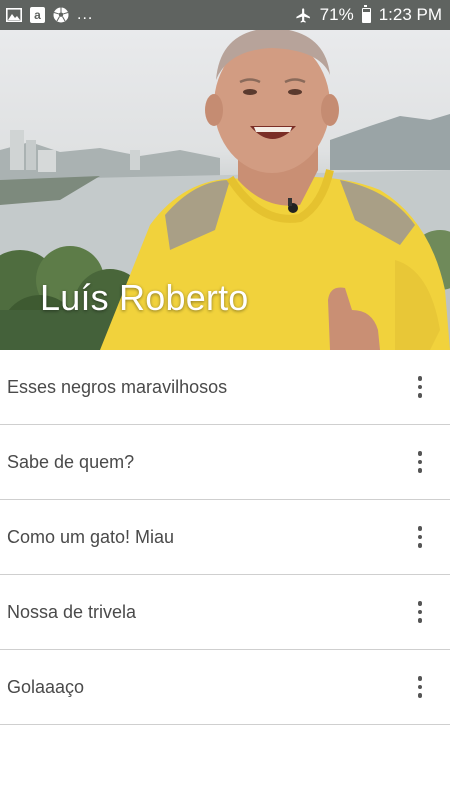 This screenshot has height=800, width=450. Describe the element at coordinates (225, 15) in the screenshot. I see `status-bar: a ... 71% 1:23 PM` at that location.